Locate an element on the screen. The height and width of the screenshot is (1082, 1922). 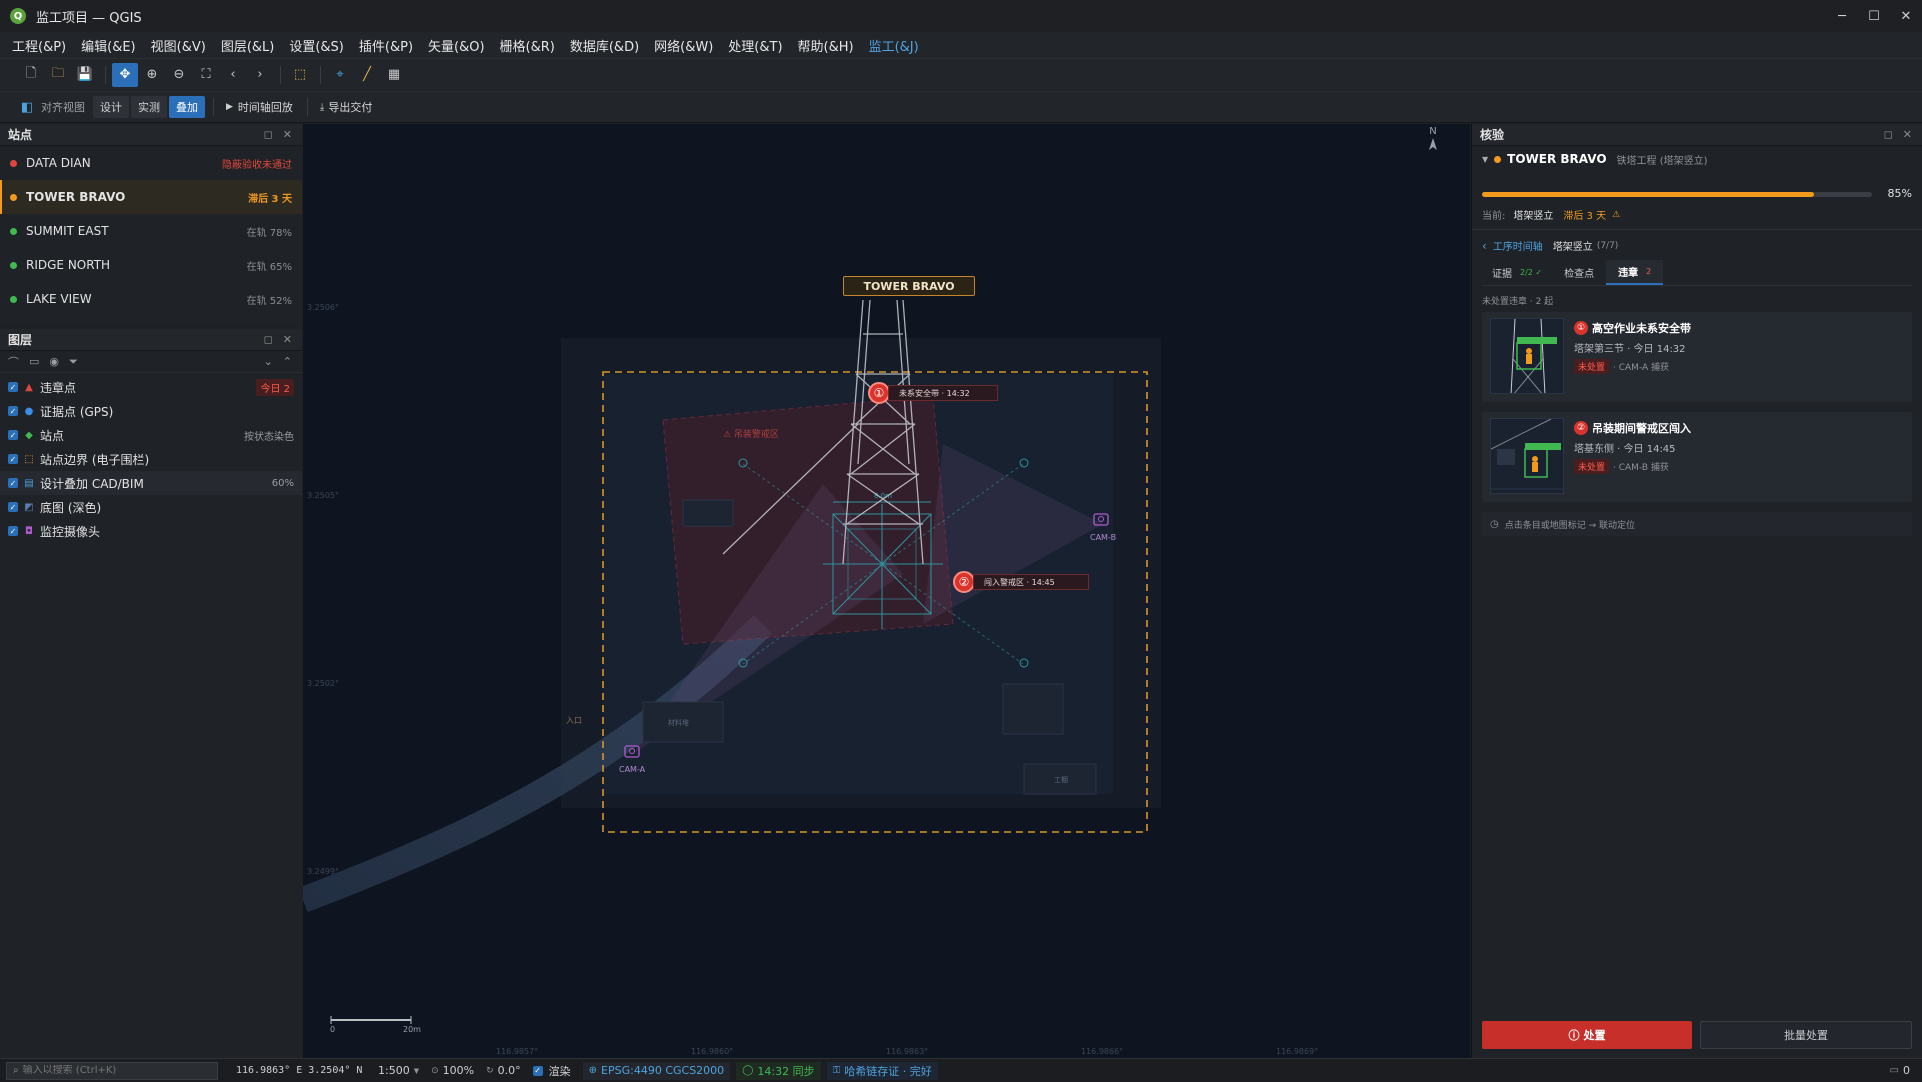
site-list-item: LAKE VIEW 在轨 52% is located at coordinates (151, 299).